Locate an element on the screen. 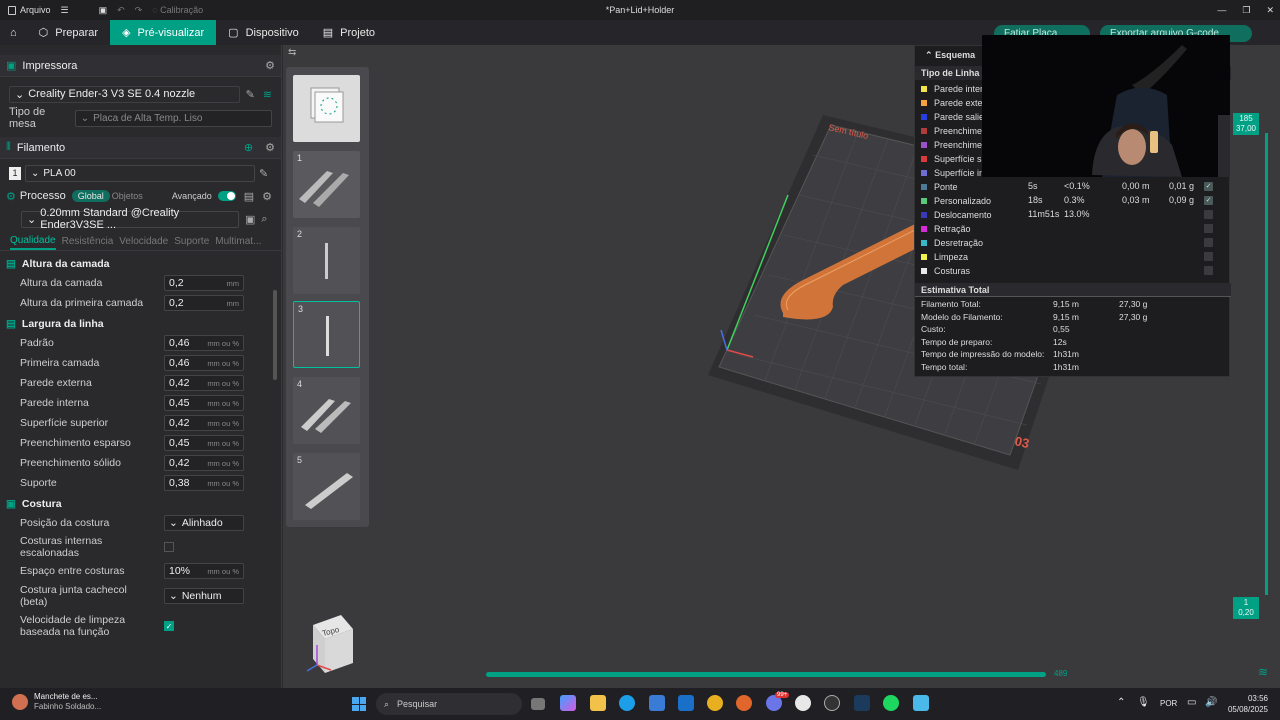 This screenshot has width=1280, height=720. spotify-icon is located at coordinates (891, 703).